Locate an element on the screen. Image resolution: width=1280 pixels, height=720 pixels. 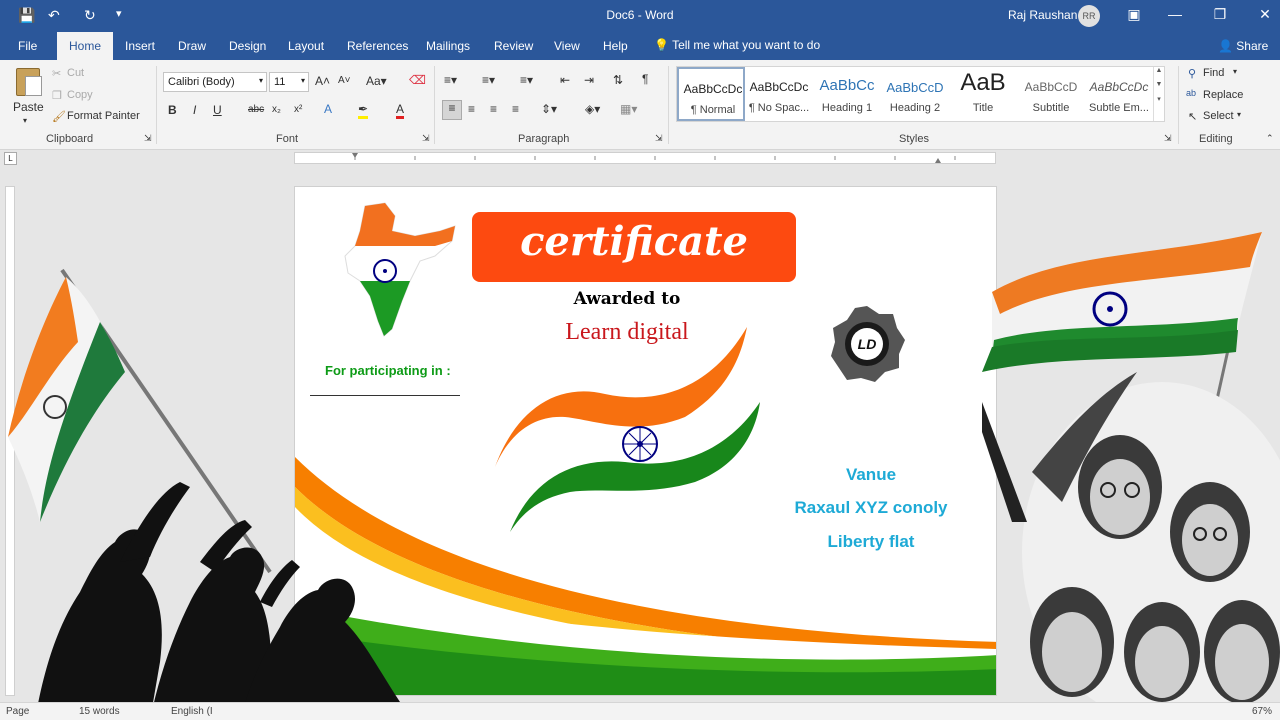
decrease-indent-icon: ⇤ is located at coordinates (565, 80).